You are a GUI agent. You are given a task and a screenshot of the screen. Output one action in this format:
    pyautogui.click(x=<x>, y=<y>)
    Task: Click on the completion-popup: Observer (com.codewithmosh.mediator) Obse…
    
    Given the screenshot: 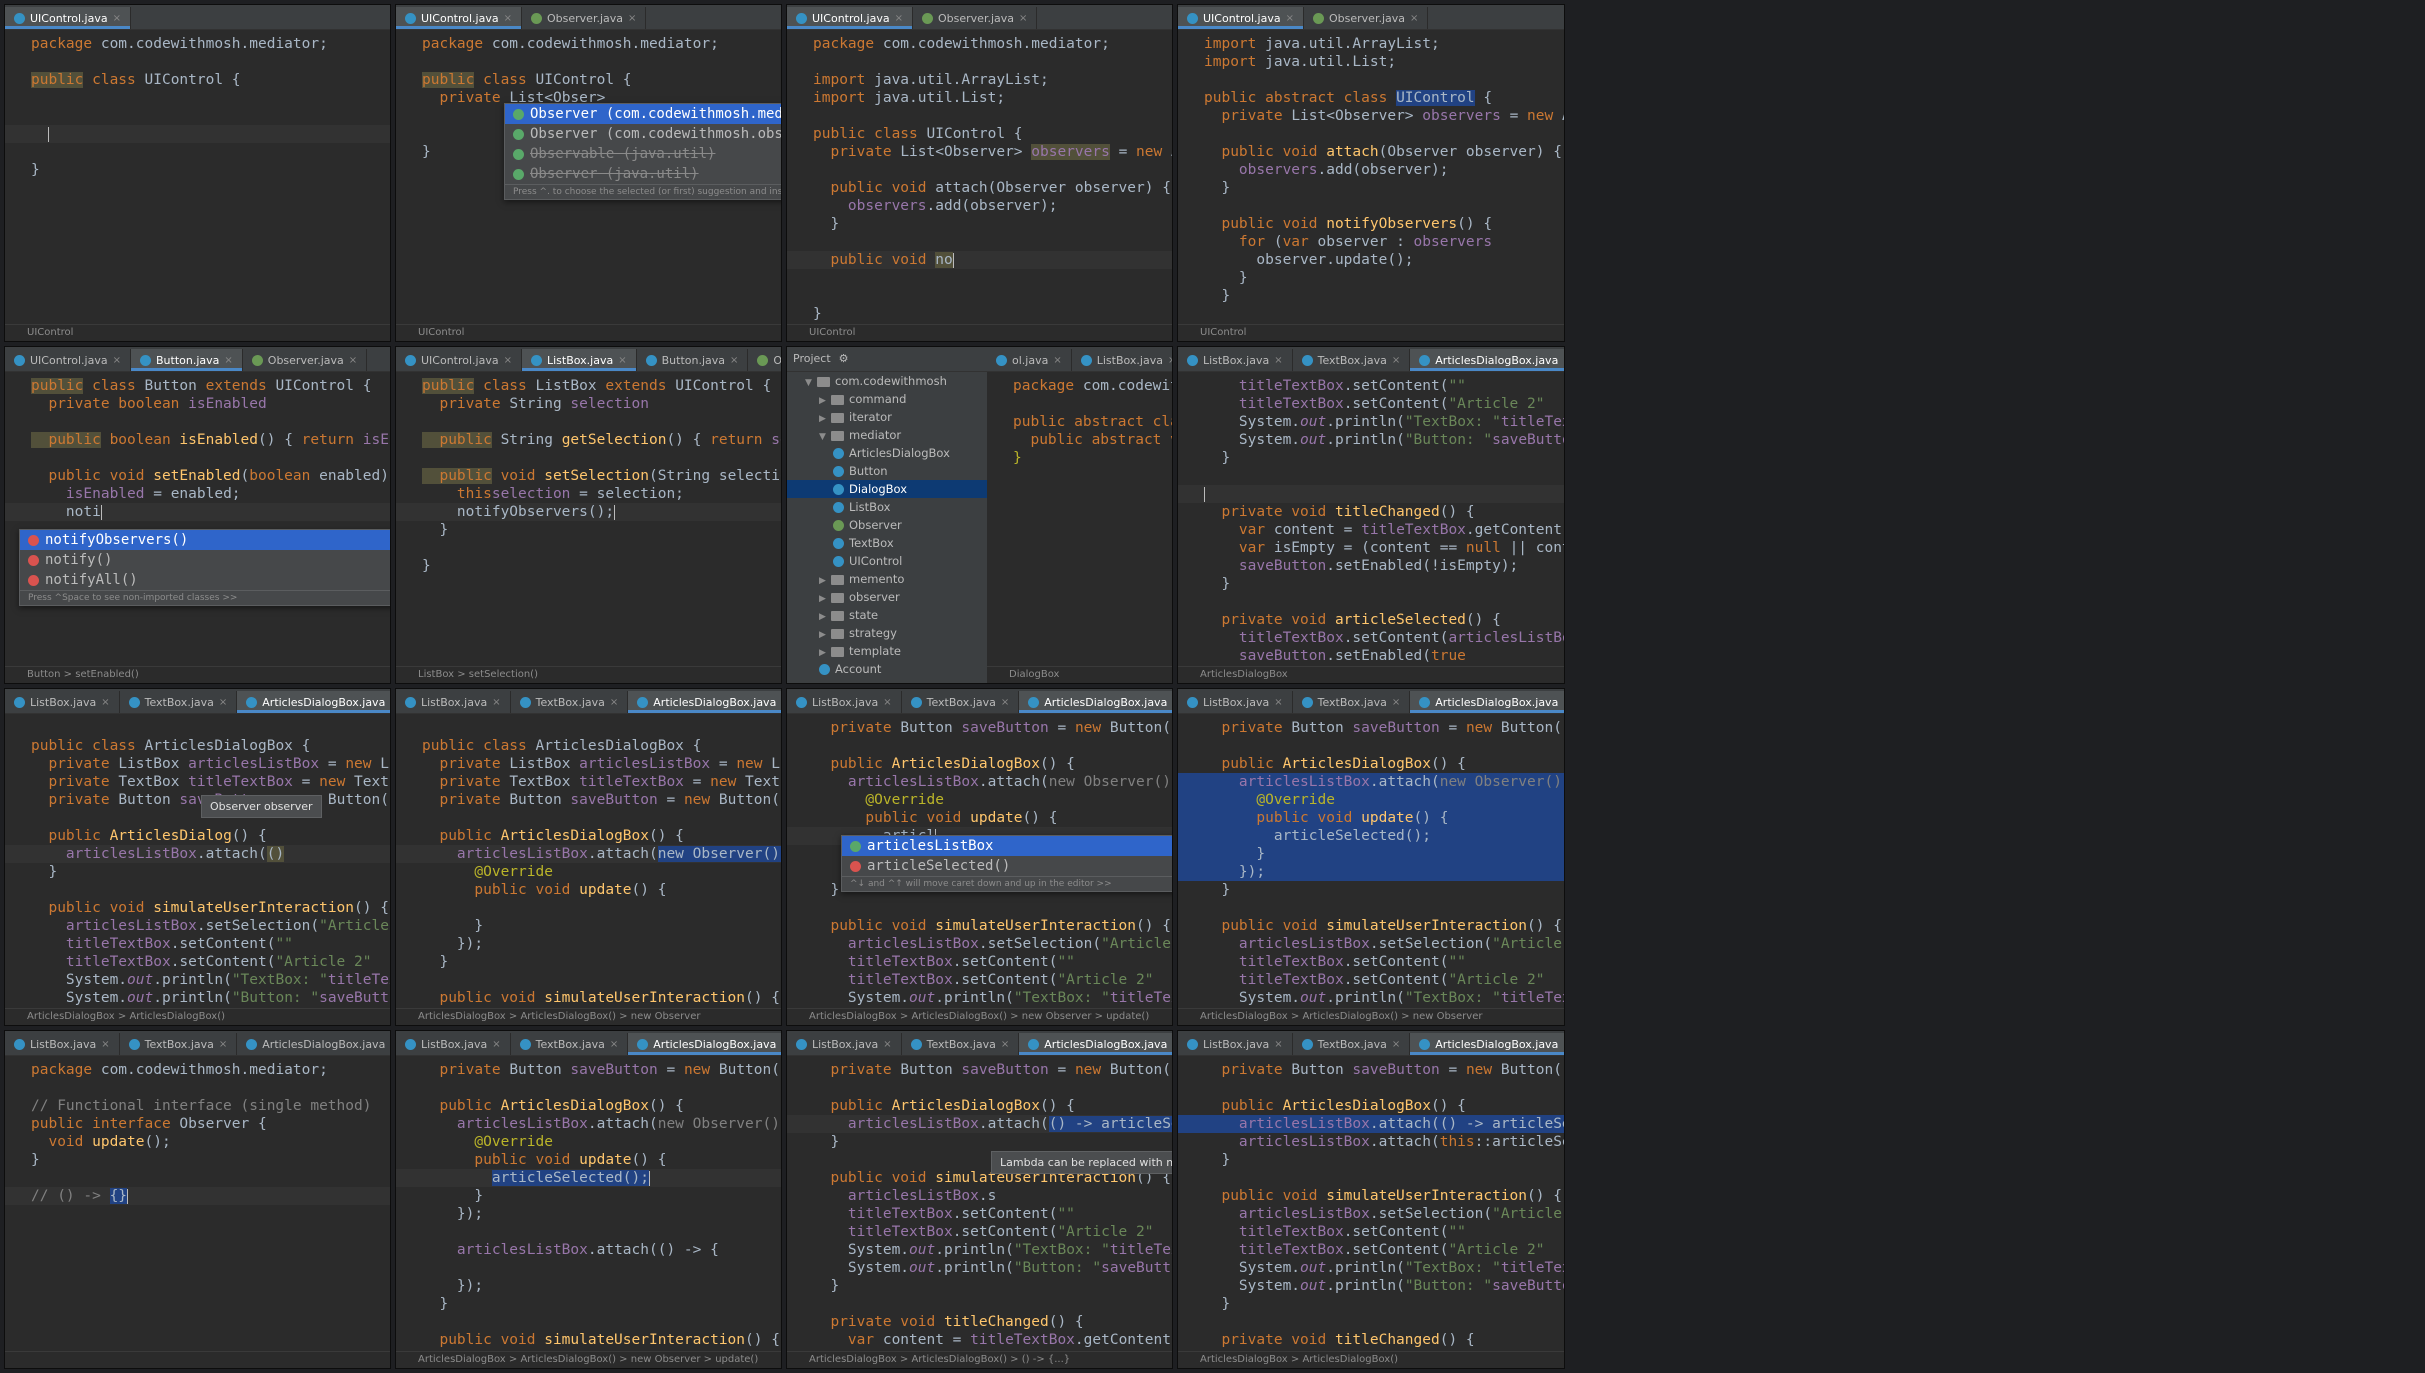 What is the action you would take?
    pyautogui.click(x=642, y=151)
    